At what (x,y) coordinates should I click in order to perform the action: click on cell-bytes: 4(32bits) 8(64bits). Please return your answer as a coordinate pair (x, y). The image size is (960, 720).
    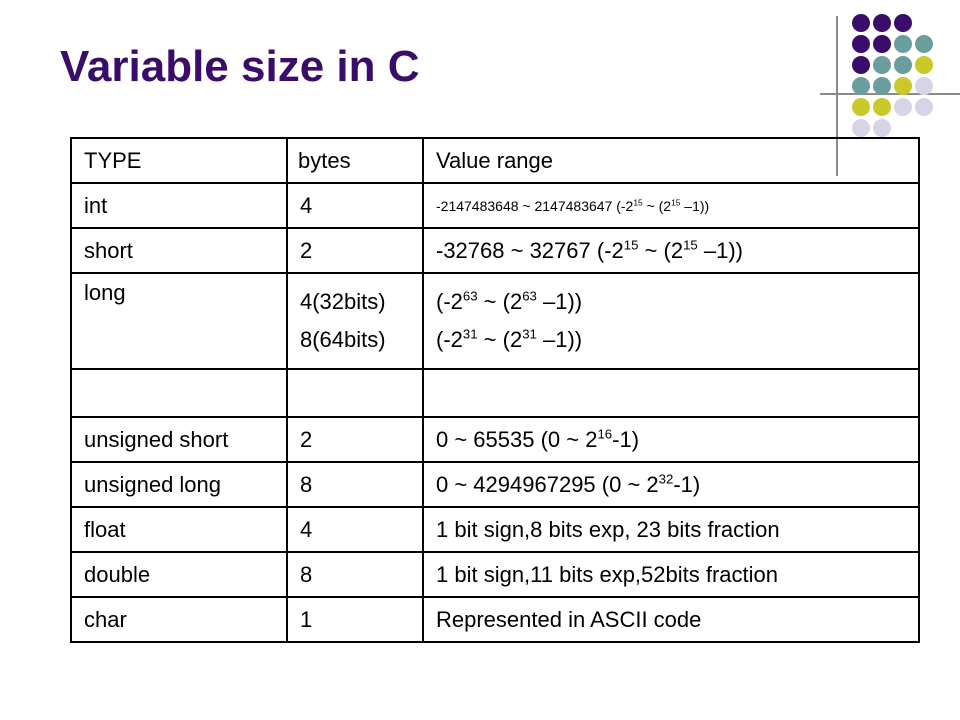
    Looking at the image, I should click on (355, 321).